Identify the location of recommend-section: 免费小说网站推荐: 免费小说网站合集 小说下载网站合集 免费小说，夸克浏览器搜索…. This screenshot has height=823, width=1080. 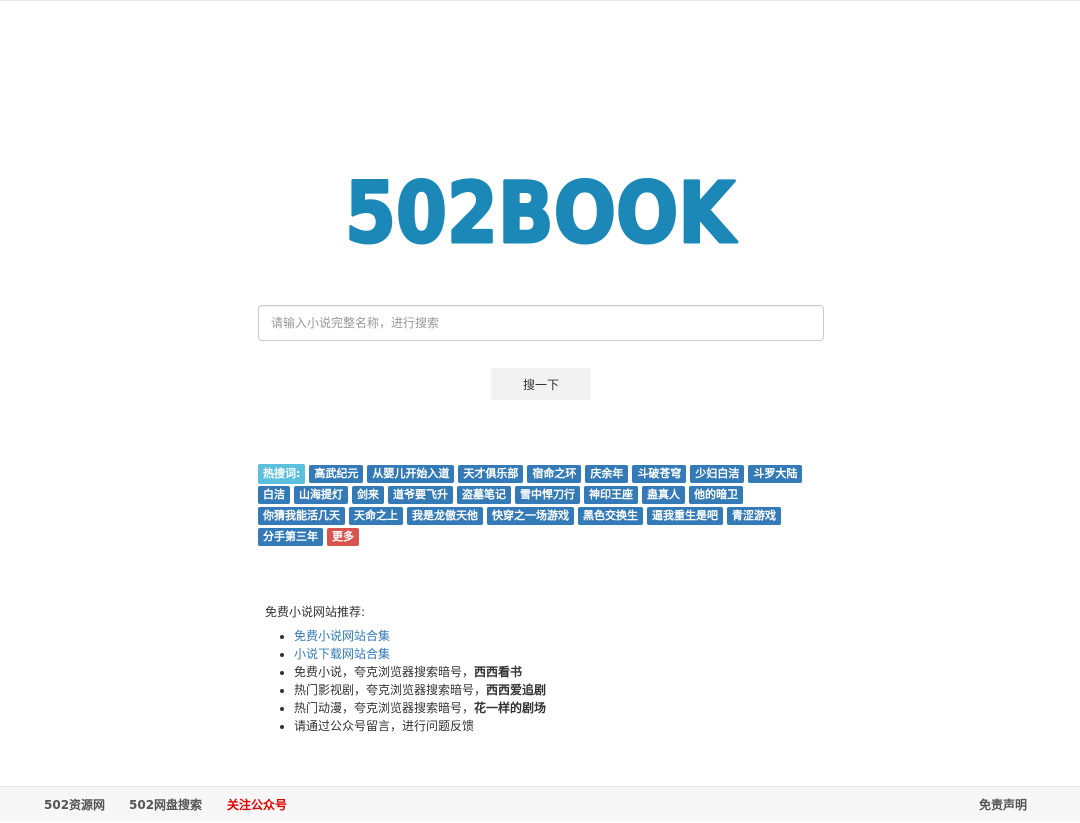
(545, 669).